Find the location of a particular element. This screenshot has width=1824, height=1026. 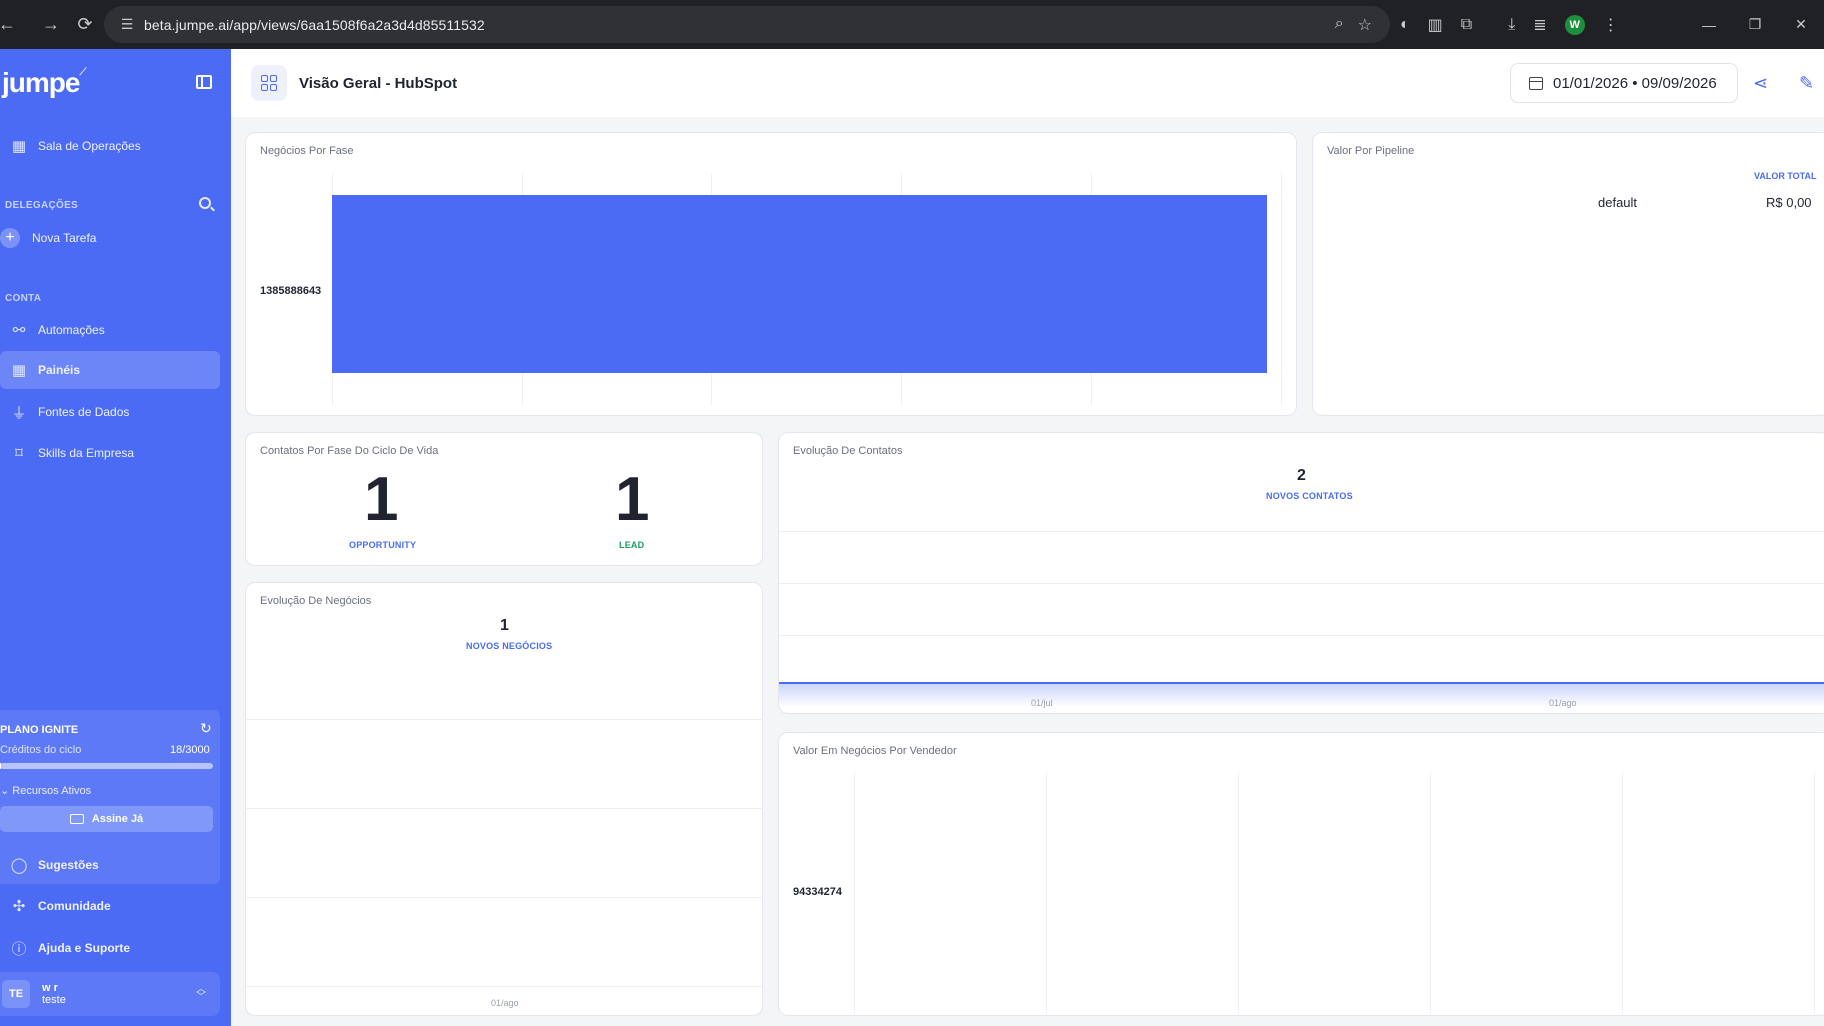

bookmark-icon: ⌑ is located at coordinates (19, 453).